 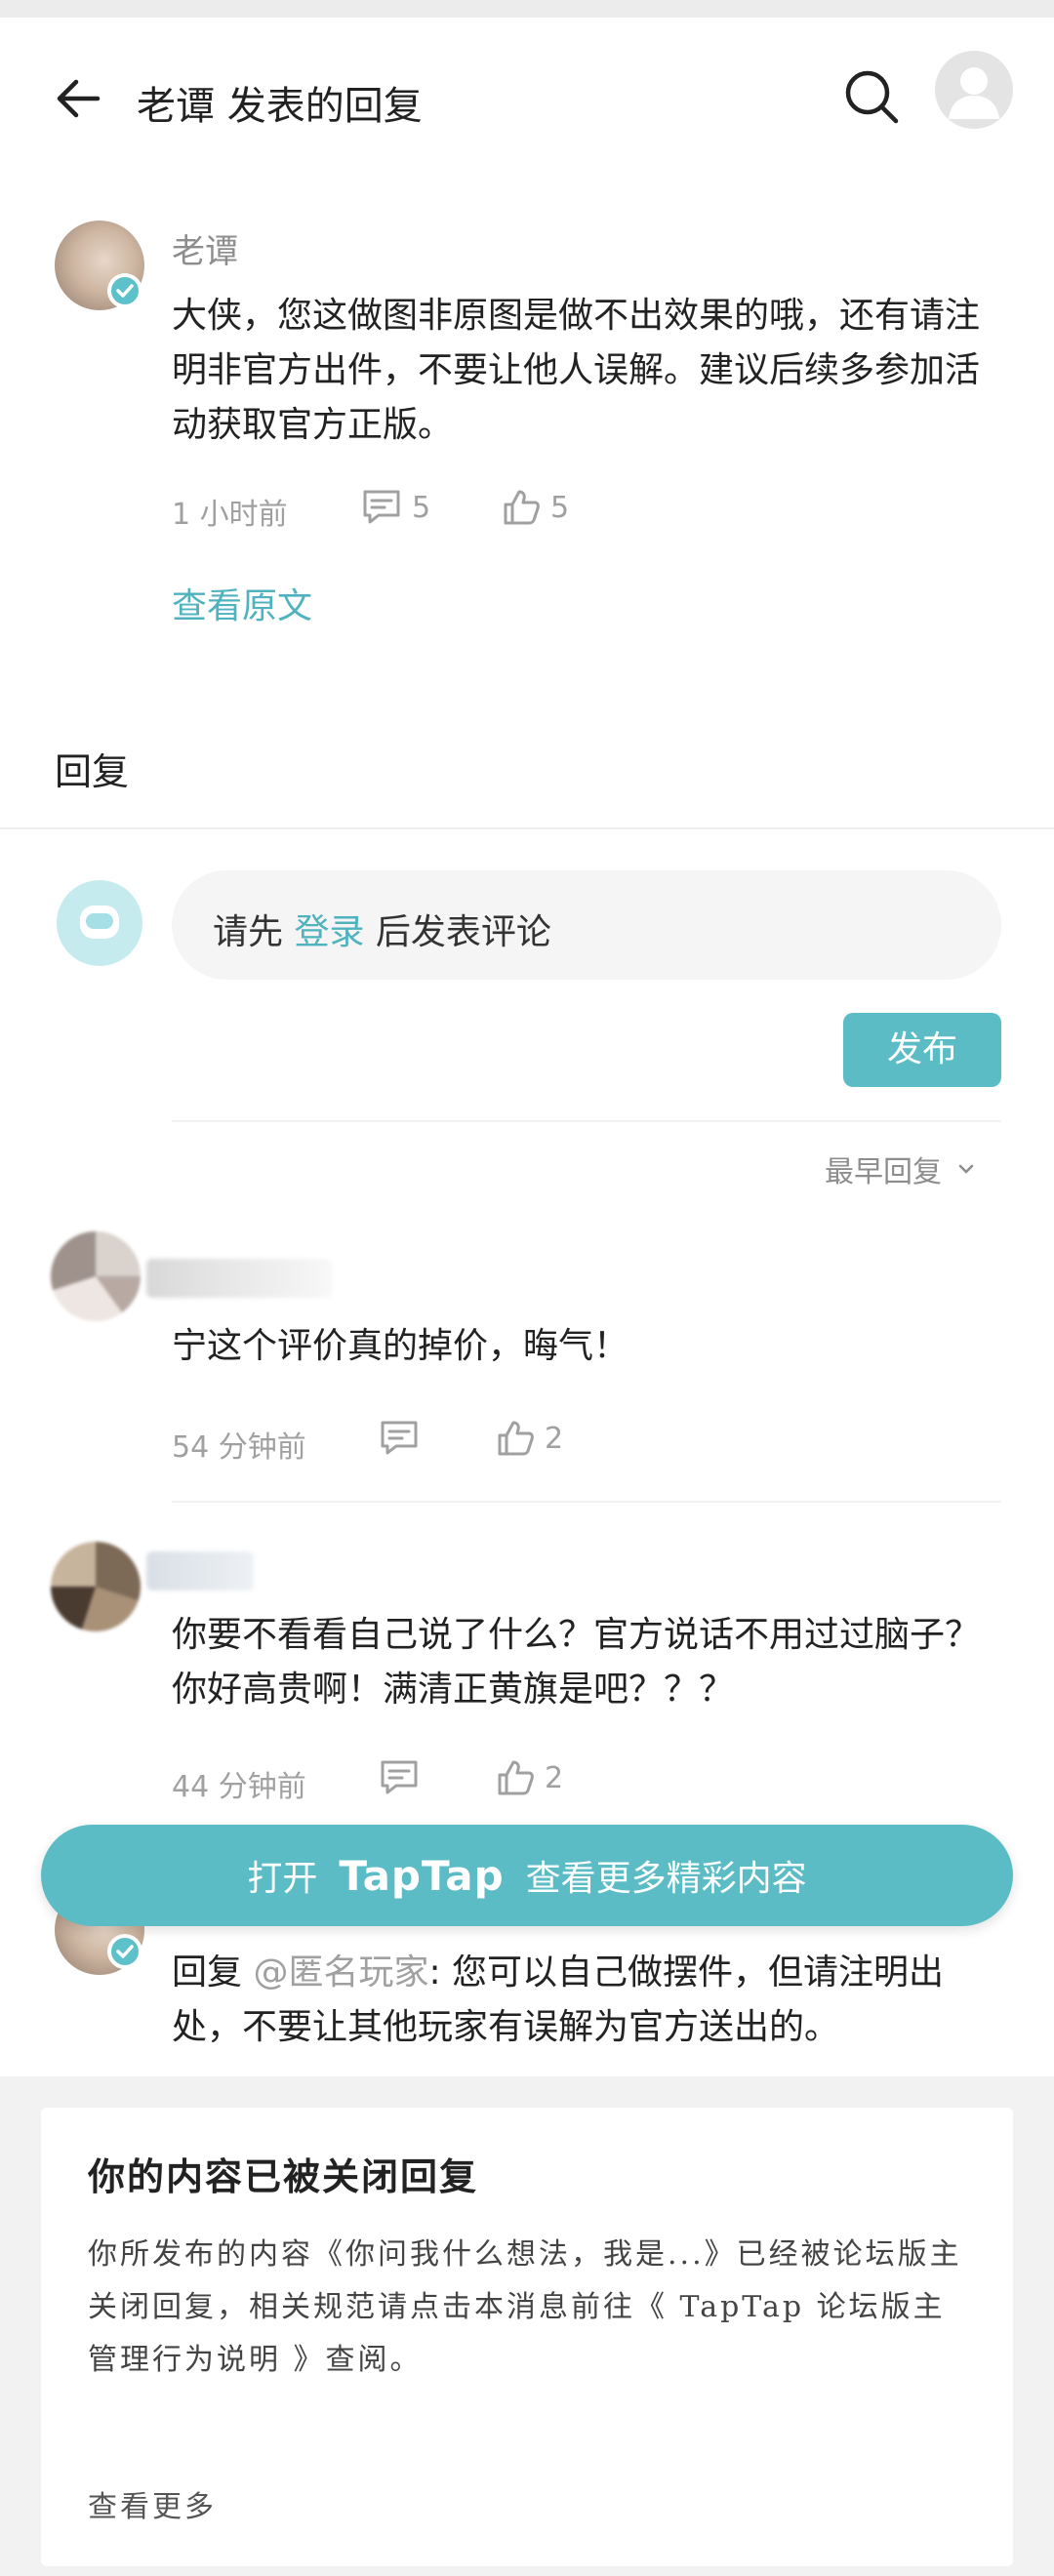 I want to click on status-strip, so click(x=527, y=9).